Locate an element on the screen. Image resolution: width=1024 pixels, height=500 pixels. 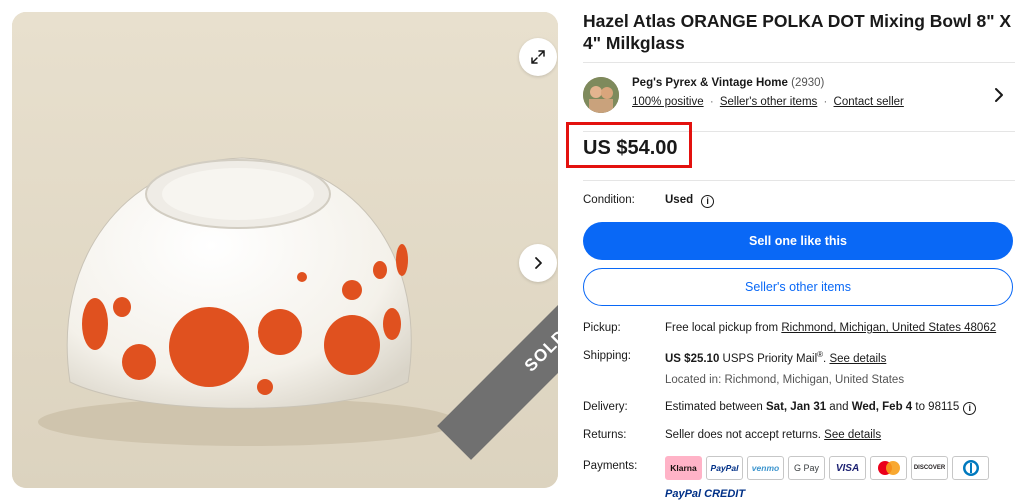
returns-text: Seller does not accept returns. is located at coordinates (745, 435).